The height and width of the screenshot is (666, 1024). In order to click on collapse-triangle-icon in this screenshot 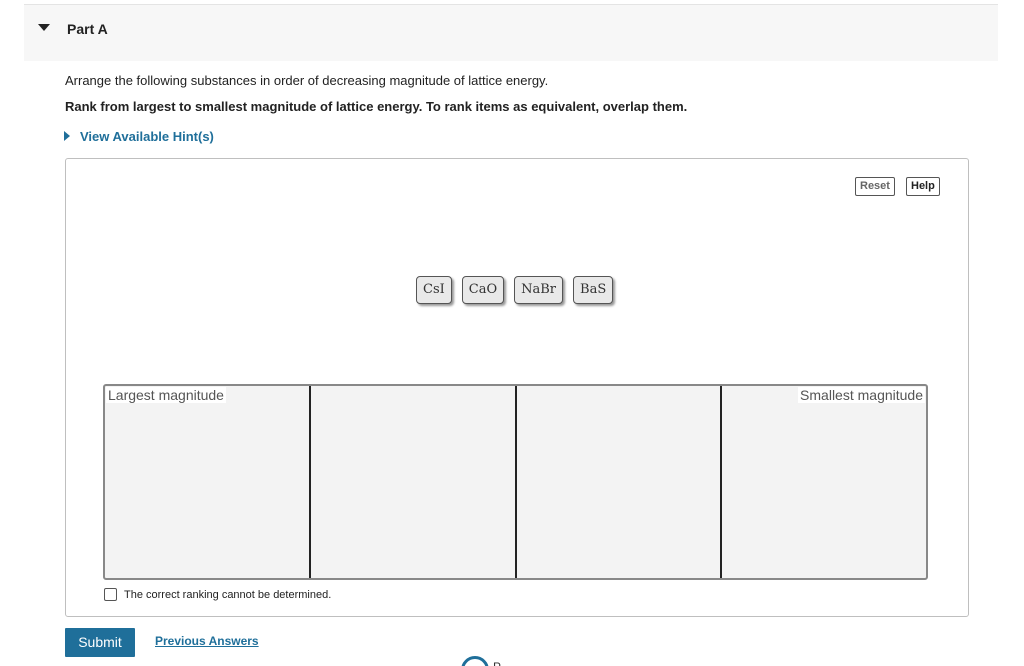, I will do `click(44, 27)`.